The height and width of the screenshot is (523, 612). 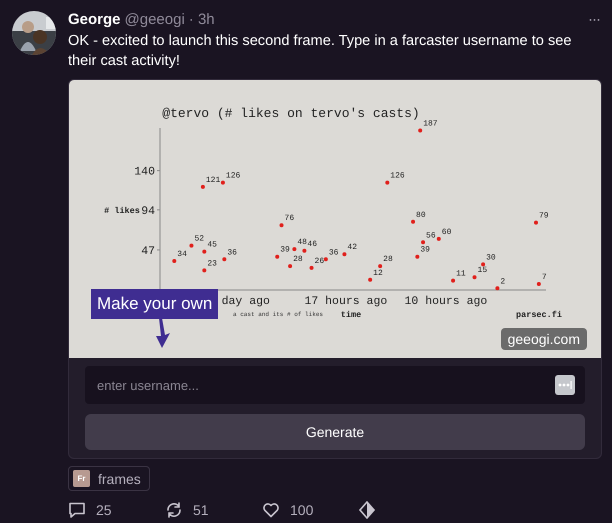 What do you see at coordinates (122, 211) in the screenshot?
I see `axis-label: # likes` at bounding box center [122, 211].